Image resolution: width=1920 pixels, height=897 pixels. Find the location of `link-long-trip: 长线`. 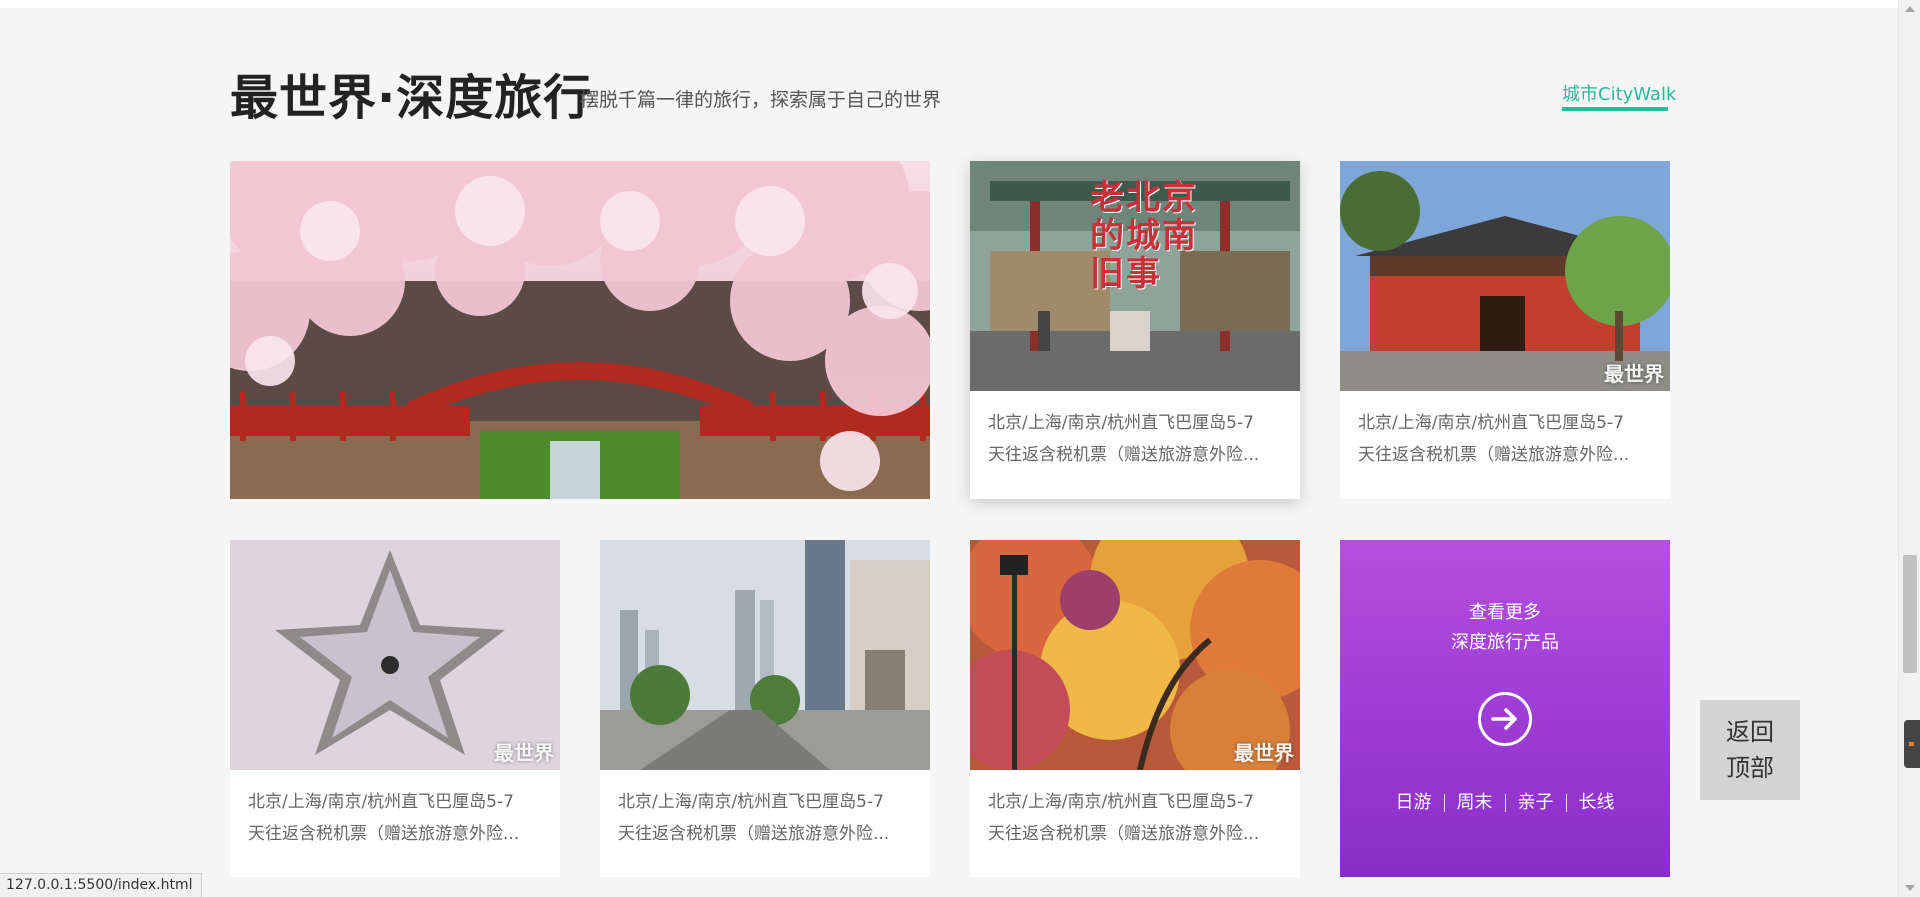

link-long-trip: 长线 is located at coordinates (1596, 803).